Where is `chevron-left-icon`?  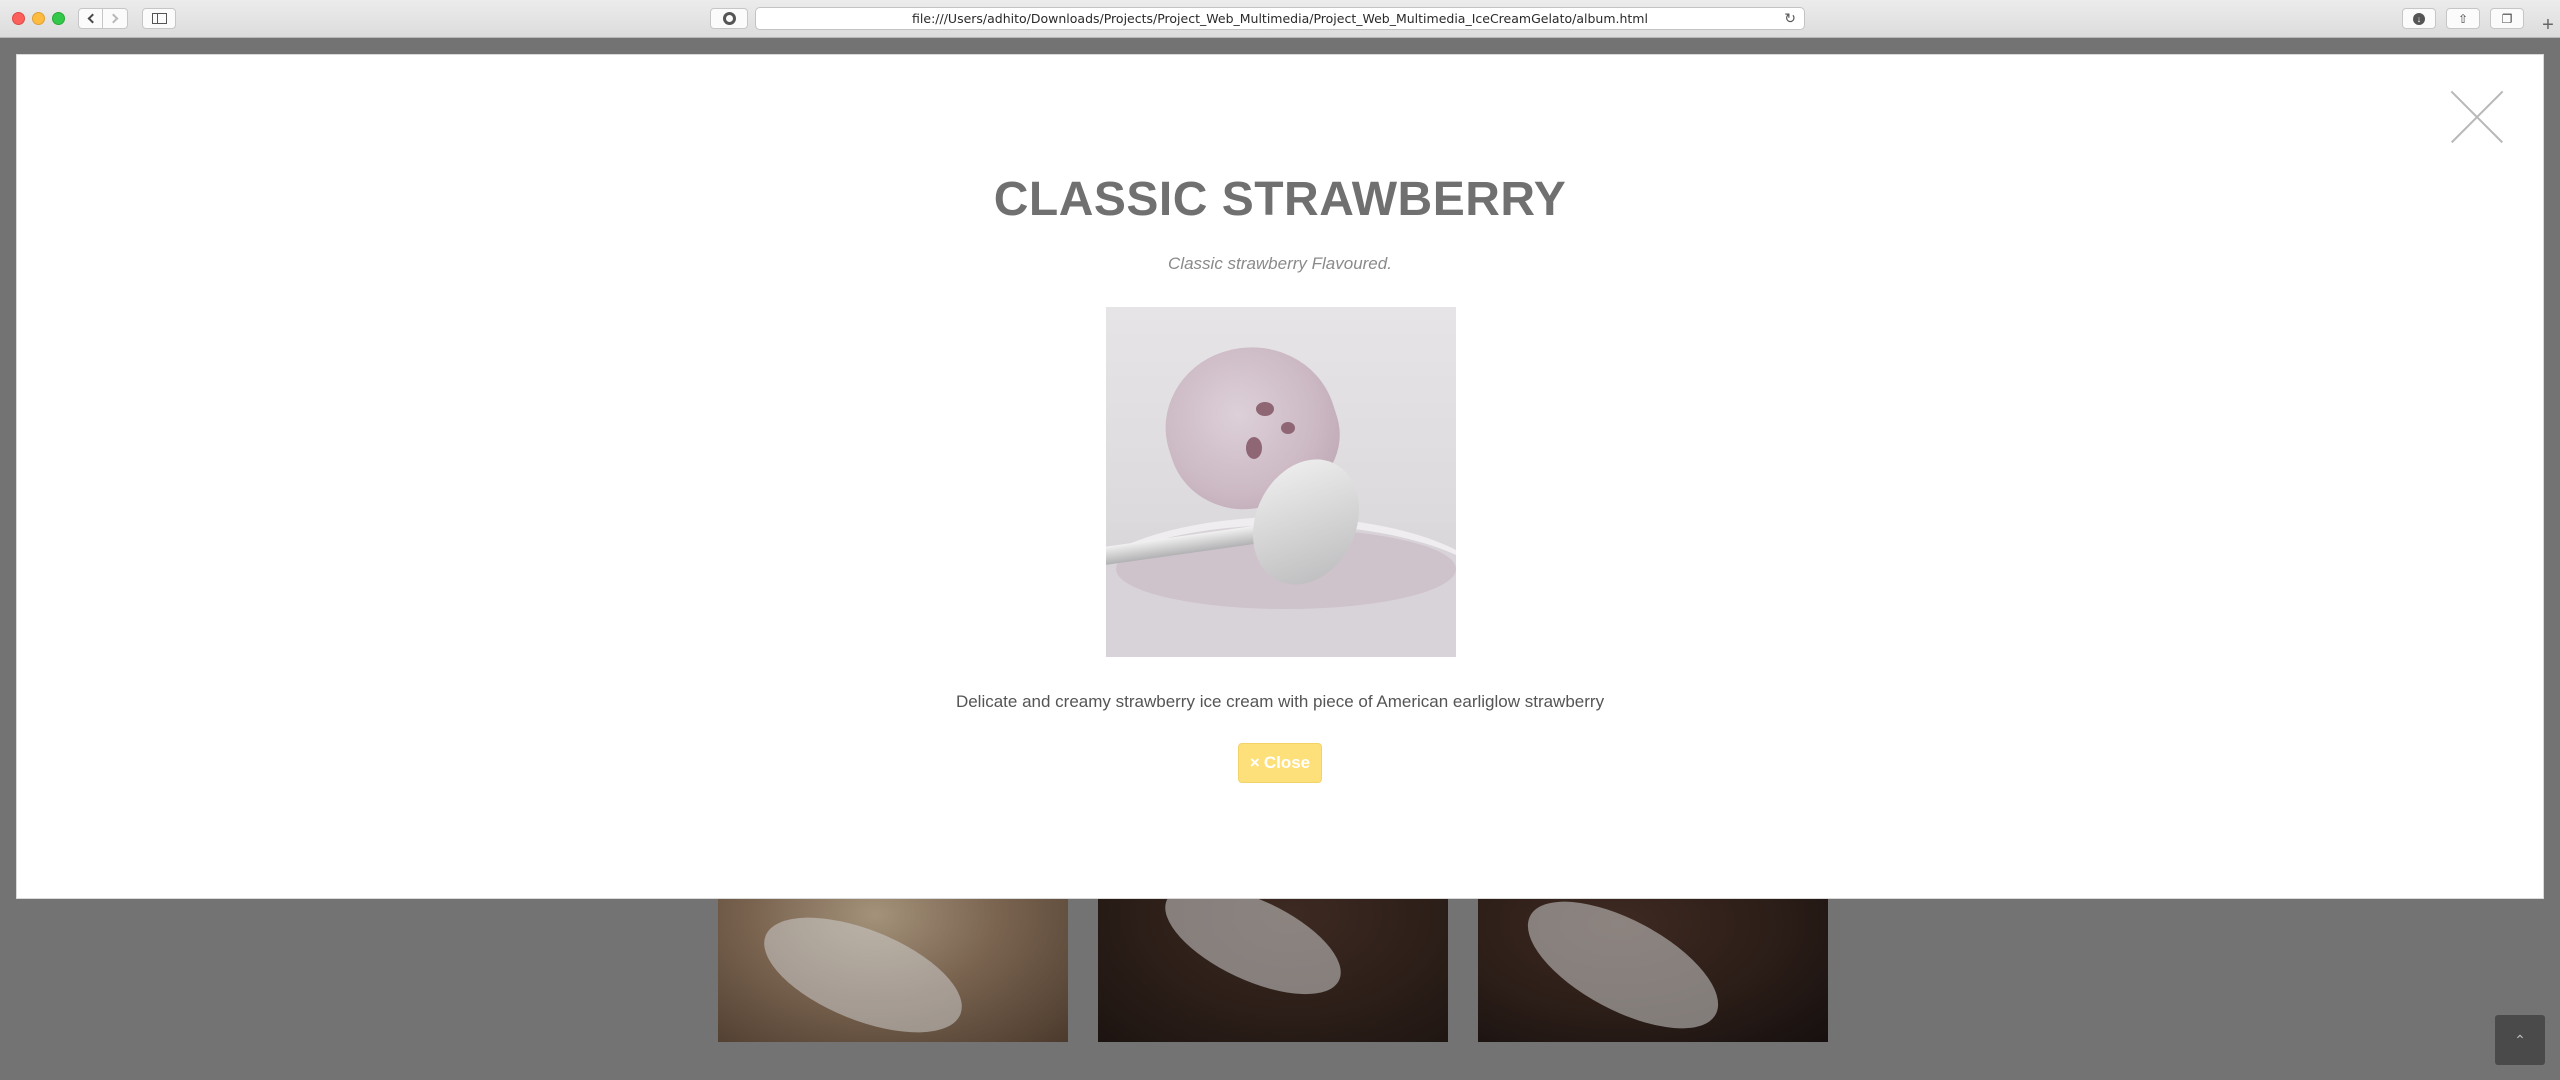 chevron-left-icon is located at coordinates (92, 18).